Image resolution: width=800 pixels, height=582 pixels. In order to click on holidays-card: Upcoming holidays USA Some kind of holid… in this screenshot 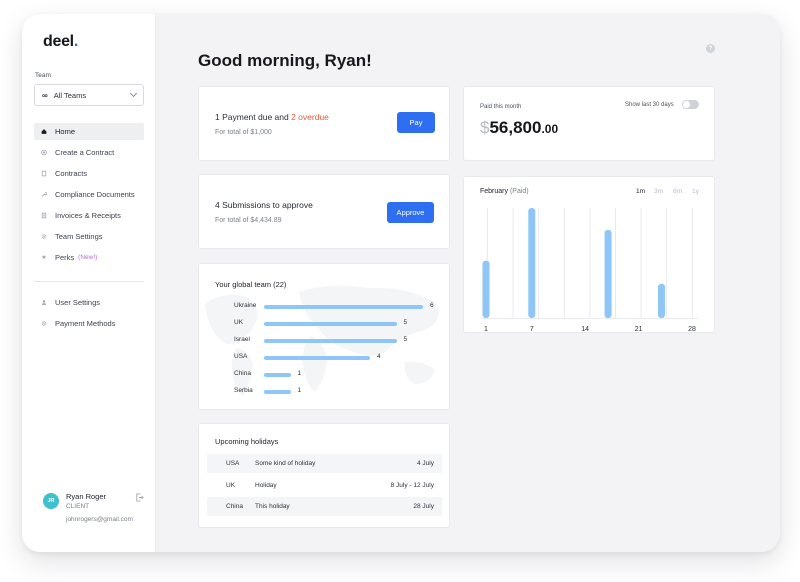, I will do `click(324, 475)`.